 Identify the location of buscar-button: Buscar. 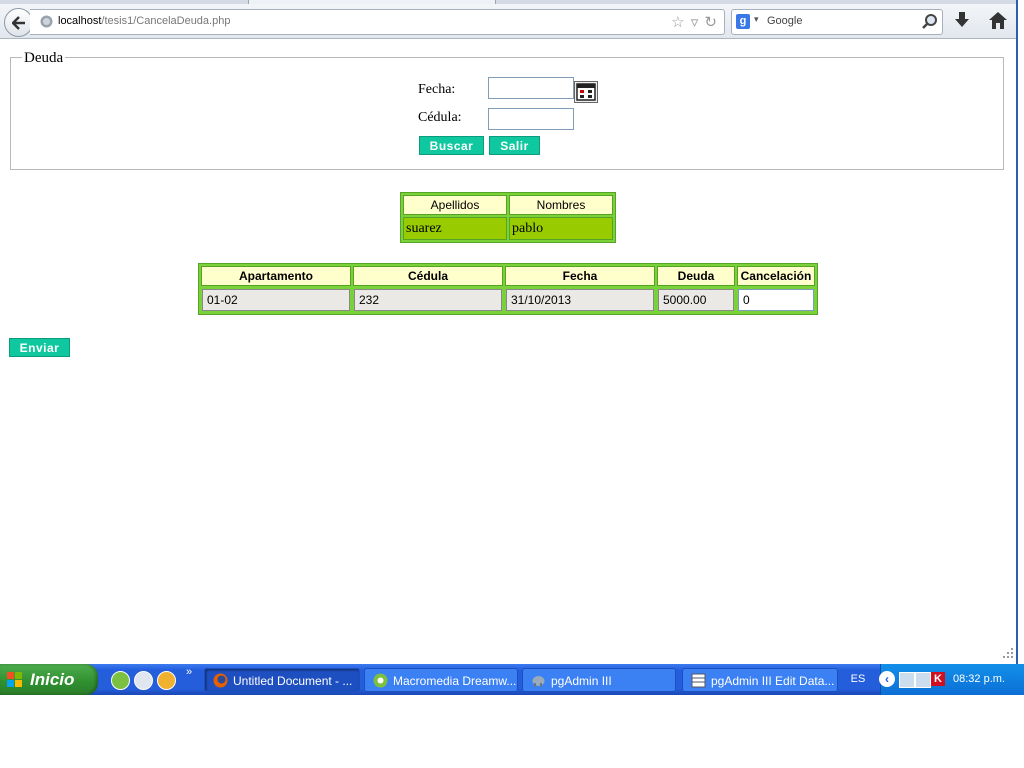
(451, 145).